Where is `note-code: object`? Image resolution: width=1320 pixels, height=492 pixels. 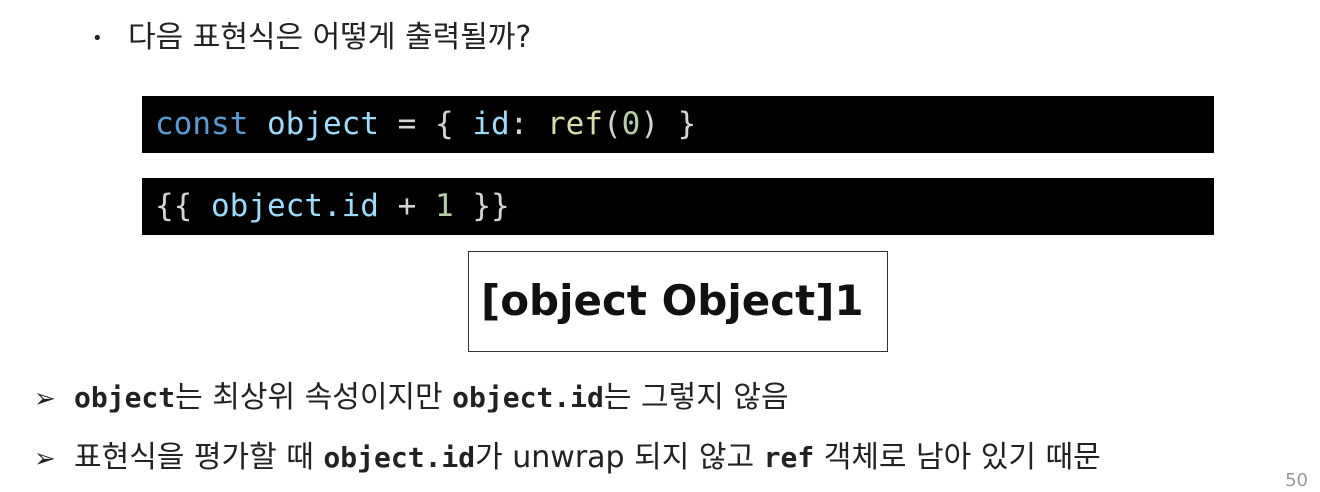
note-code: object is located at coordinates (125, 397).